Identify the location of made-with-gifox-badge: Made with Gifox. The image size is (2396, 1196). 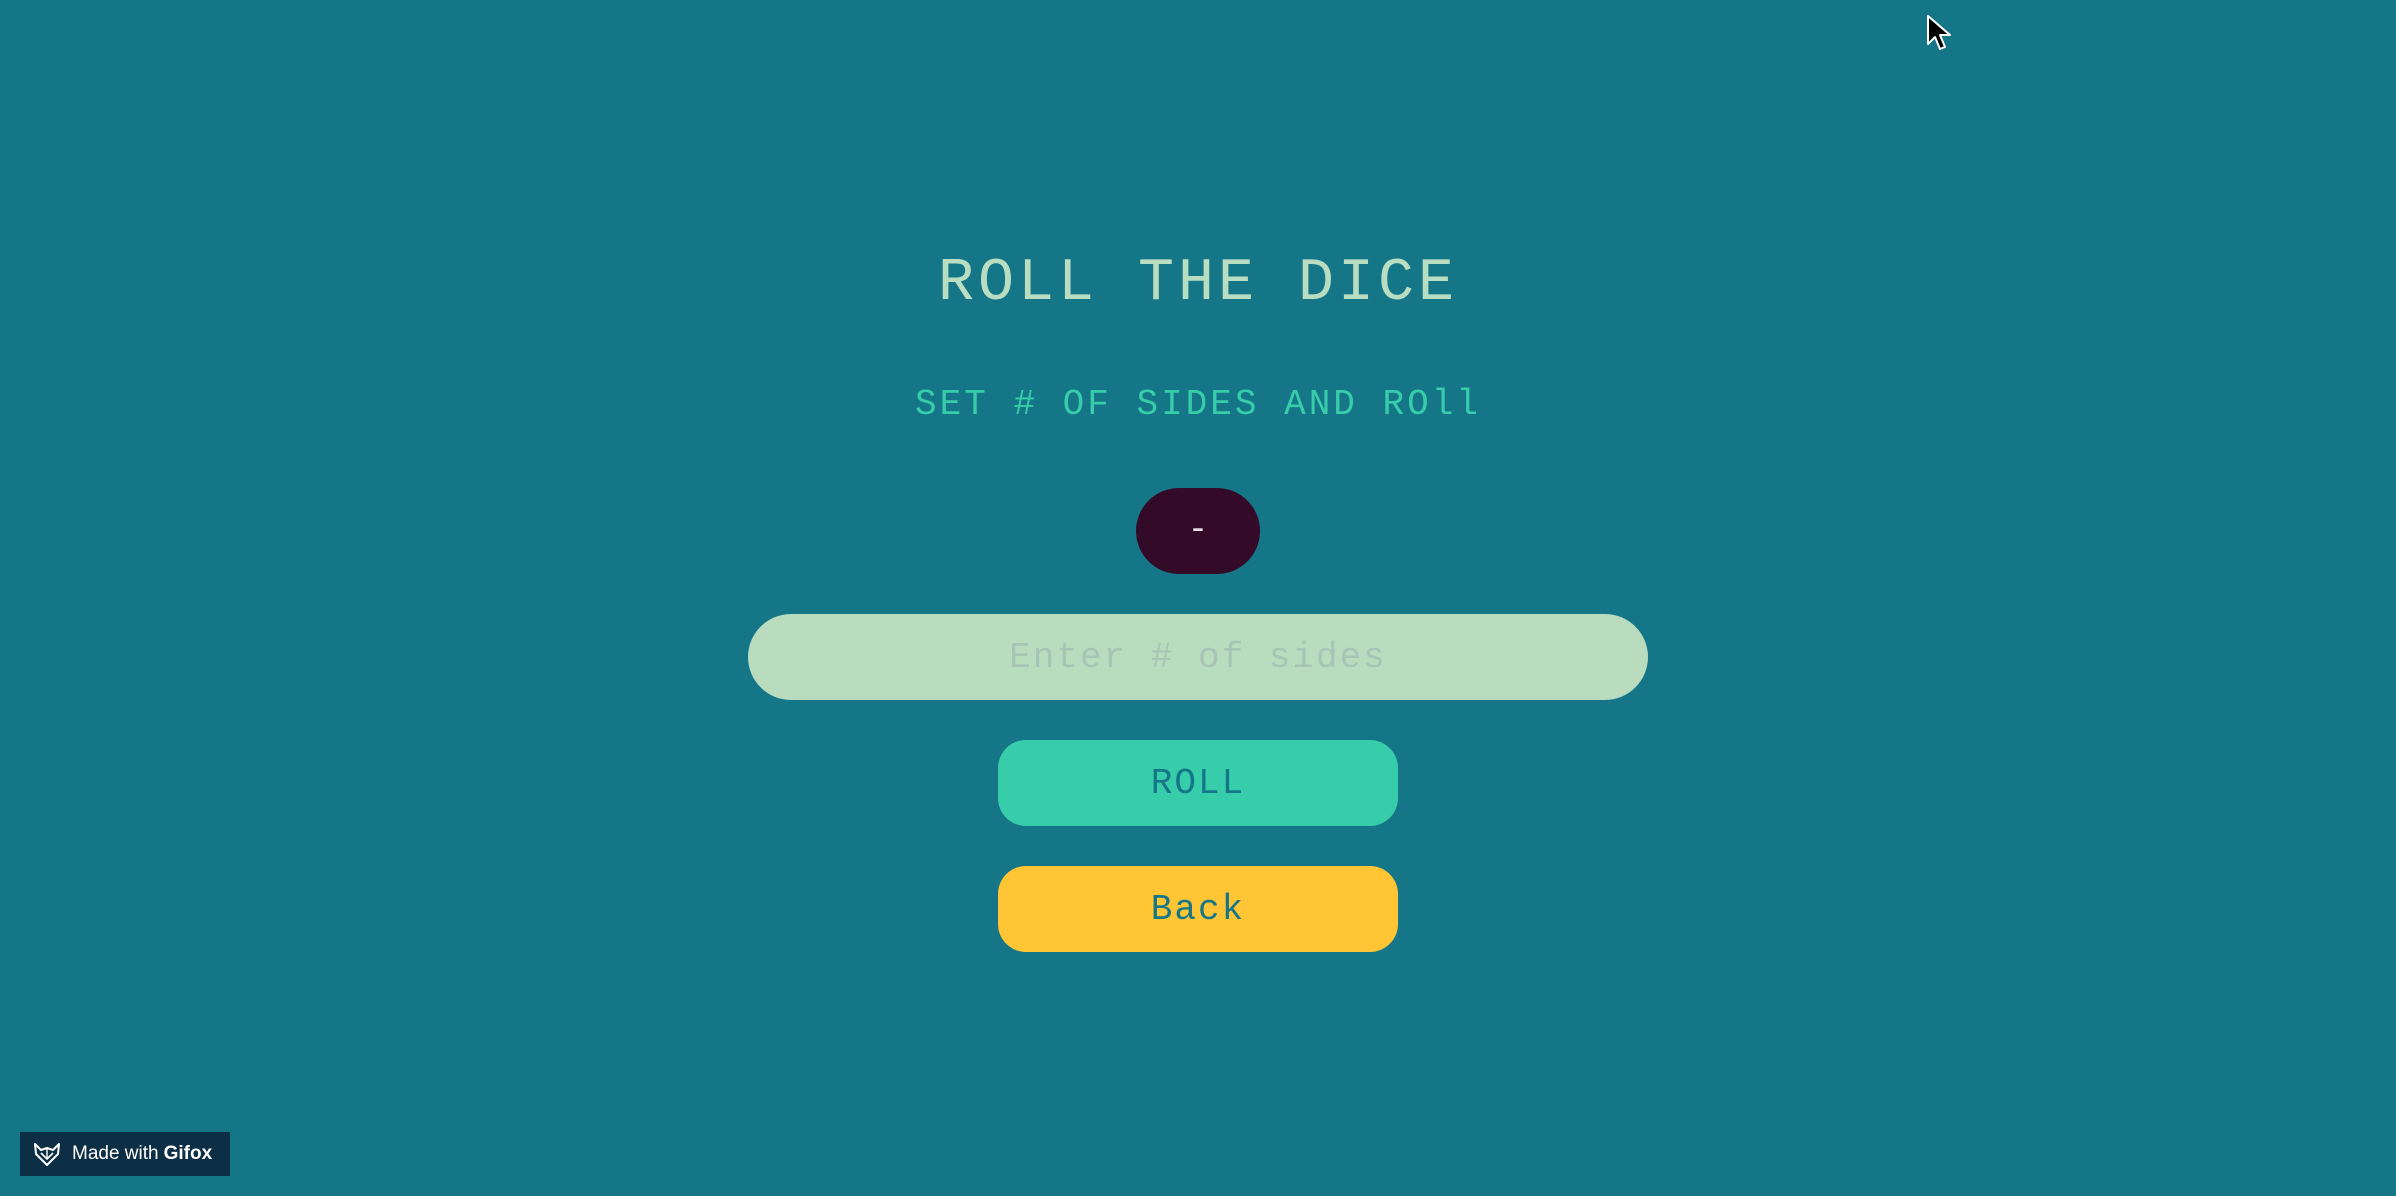
(125, 1154).